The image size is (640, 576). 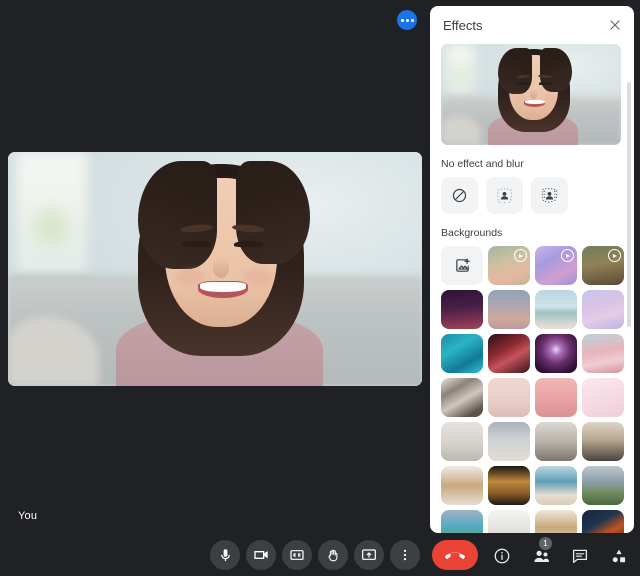 What do you see at coordinates (28, 516) in the screenshot?
I see `self-name-label: You` at bounding box center [28, 516].